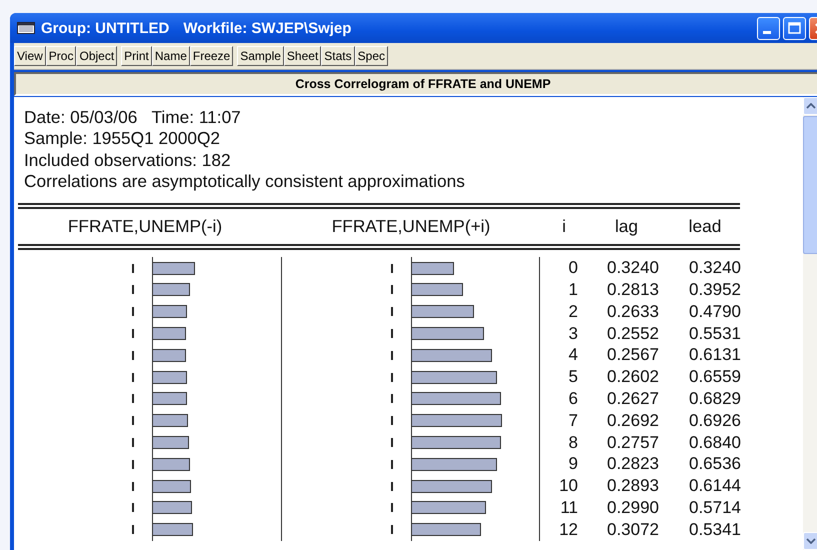  I want to click on table-cell-text: 0.2757, so click(632, 443).